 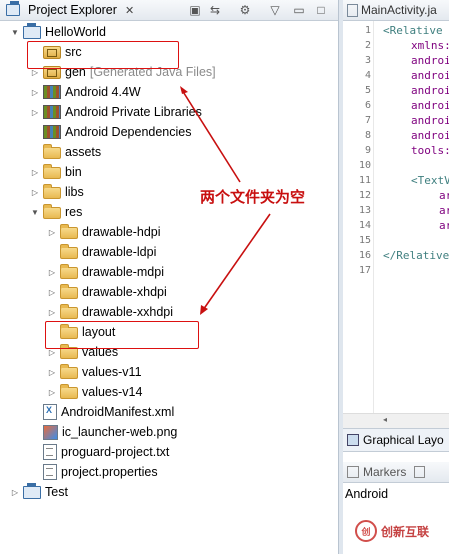 I want to click on watermark: 创 创新互联, so click(x=392, y=531).